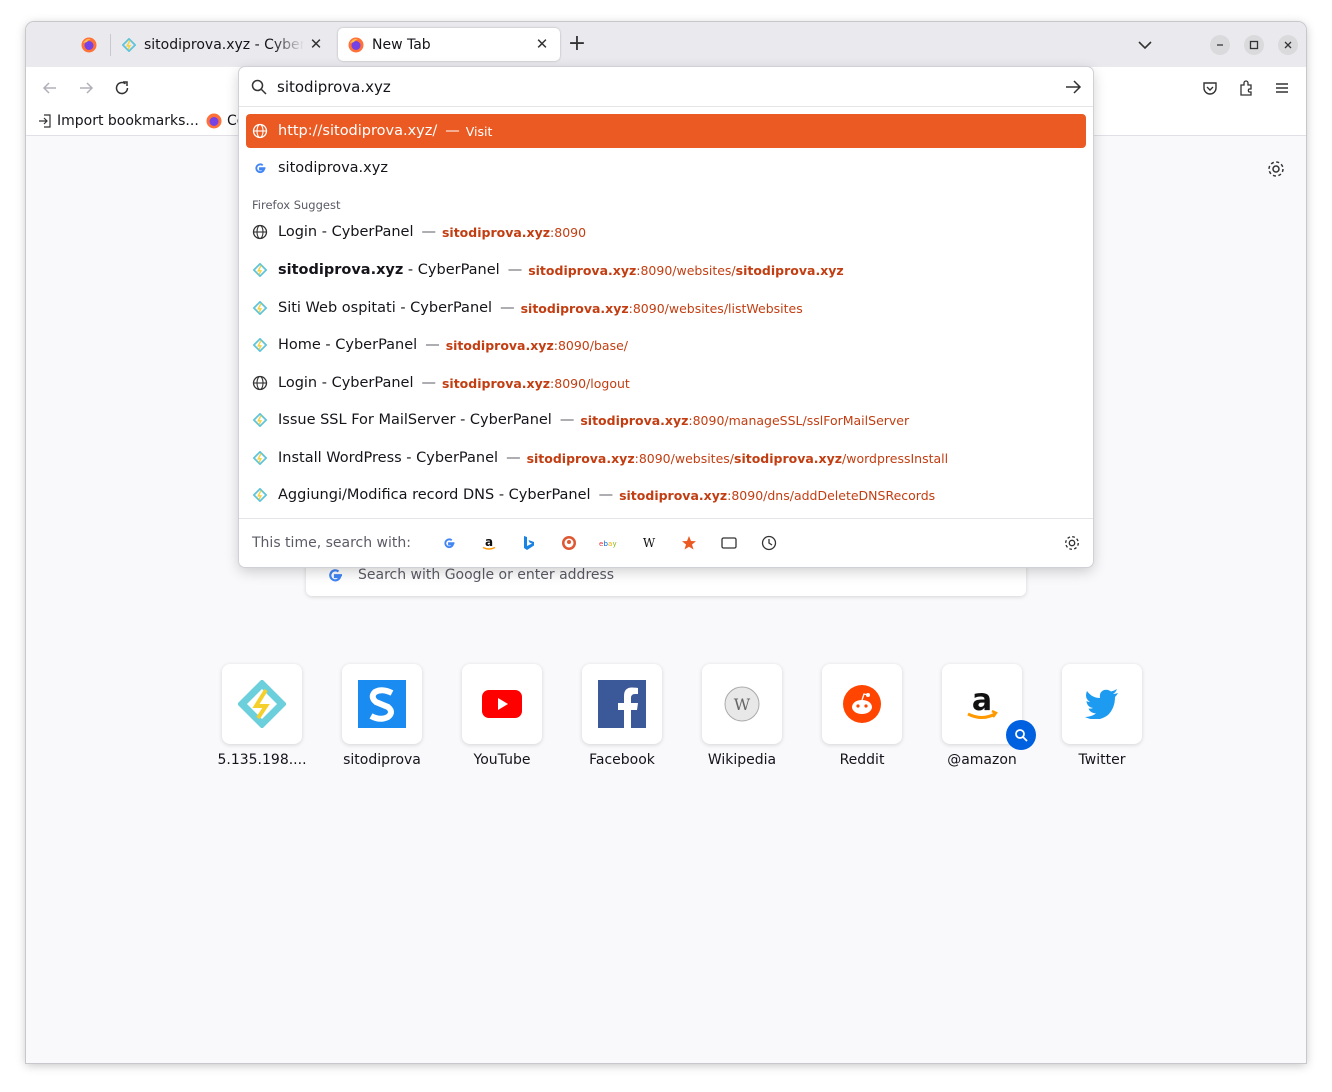 This screenshot has width=1332, height=1092. I want to click on firefox-icon, so click(89, 45).